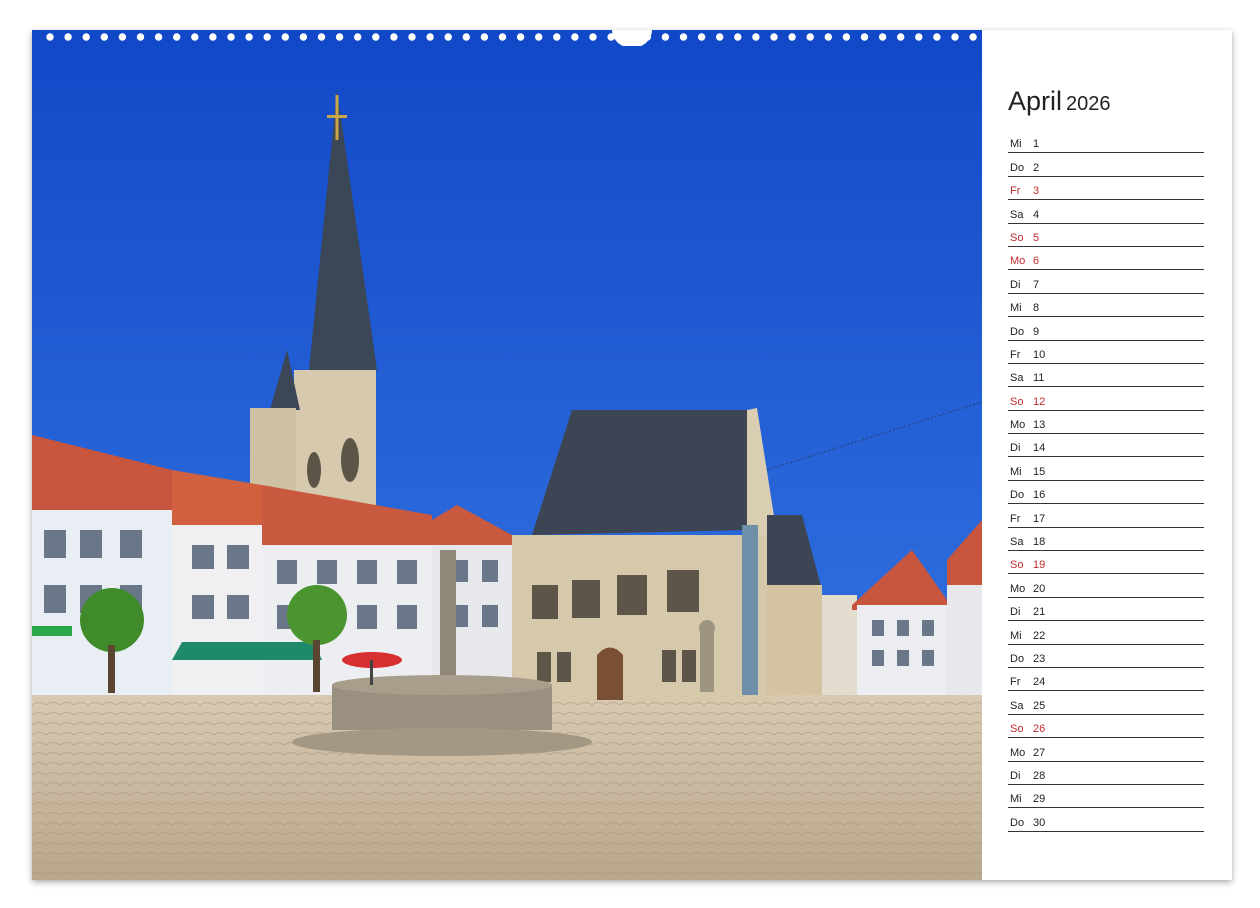 The height and width of the screenshot is (908, 1260). I want to click on calendar-day-row: Mo 13, so click(1106, 423).